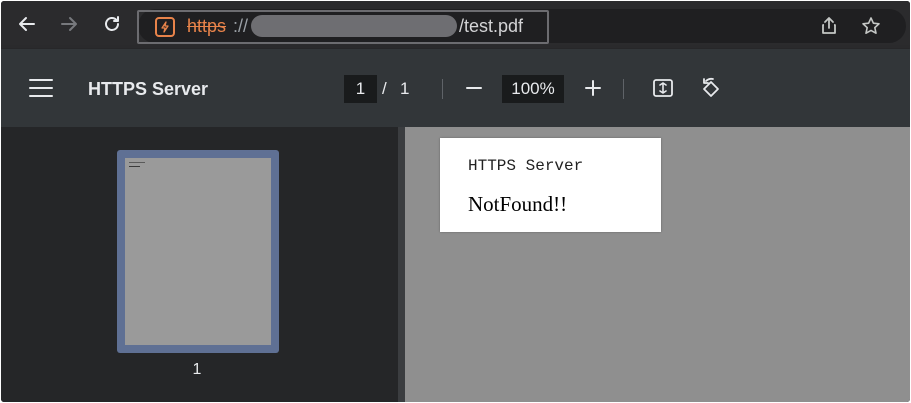 The width and height of the screenshot is (911, 403). What do you see at coordinates (148, 89) in the screenshot?
I see `document-title: HTTPS Server` at bounding box center [148, 89].